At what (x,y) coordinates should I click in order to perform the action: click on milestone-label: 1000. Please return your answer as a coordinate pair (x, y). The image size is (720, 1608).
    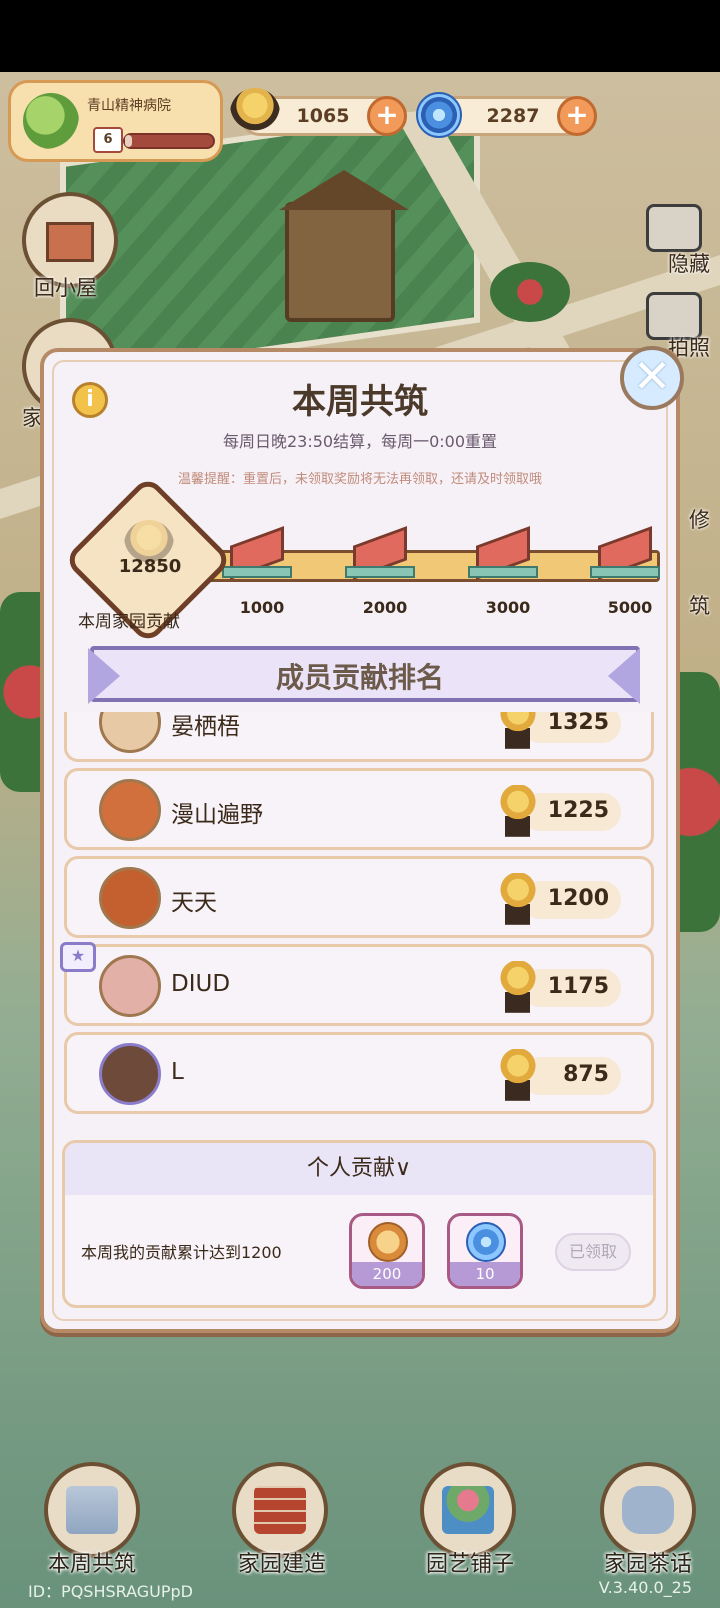
    Looking at the image, I should click on (262, 607).